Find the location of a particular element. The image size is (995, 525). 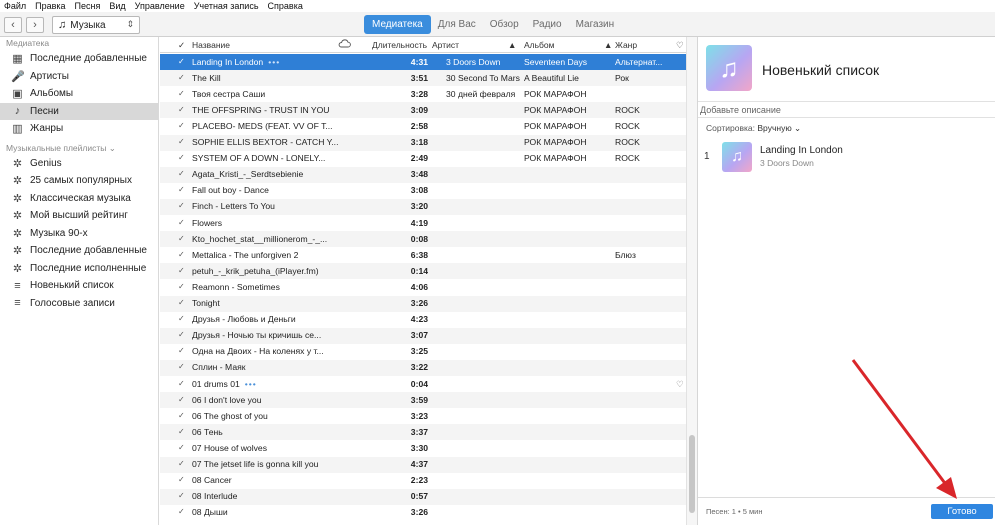

menu-item: Справка is located at coordinates (285, 6).